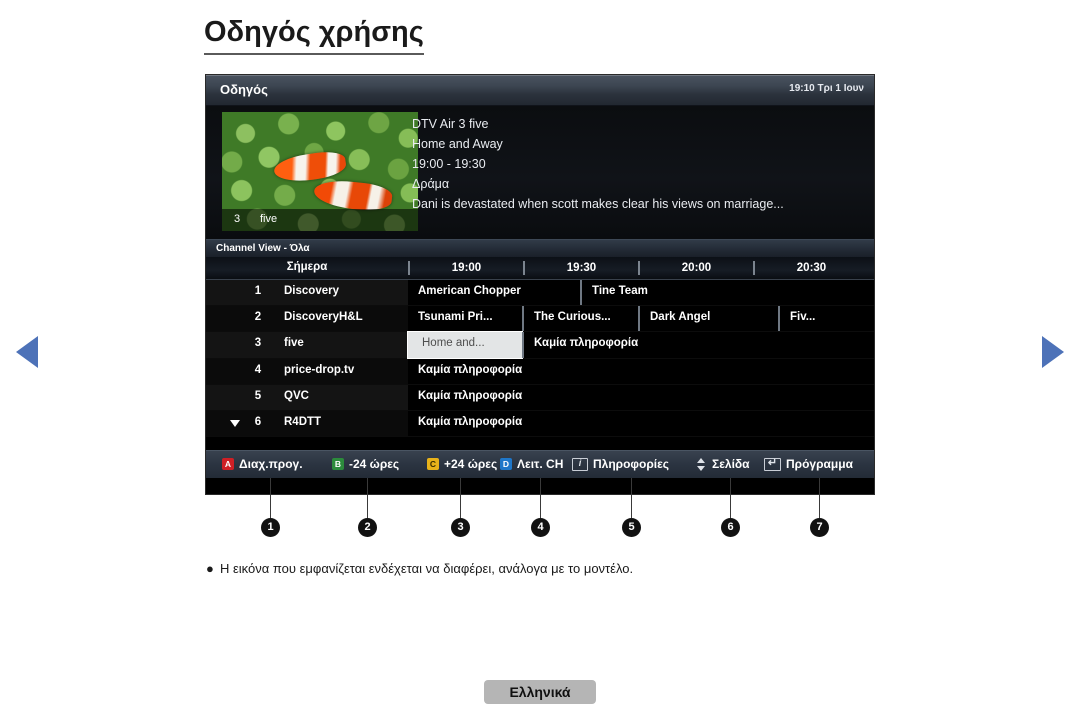 The width and height of the screenshot is (1080, 705). Describe the element at coordinates (311, 291) in the screenshot. I see `channel-name: Discovery` at that location.